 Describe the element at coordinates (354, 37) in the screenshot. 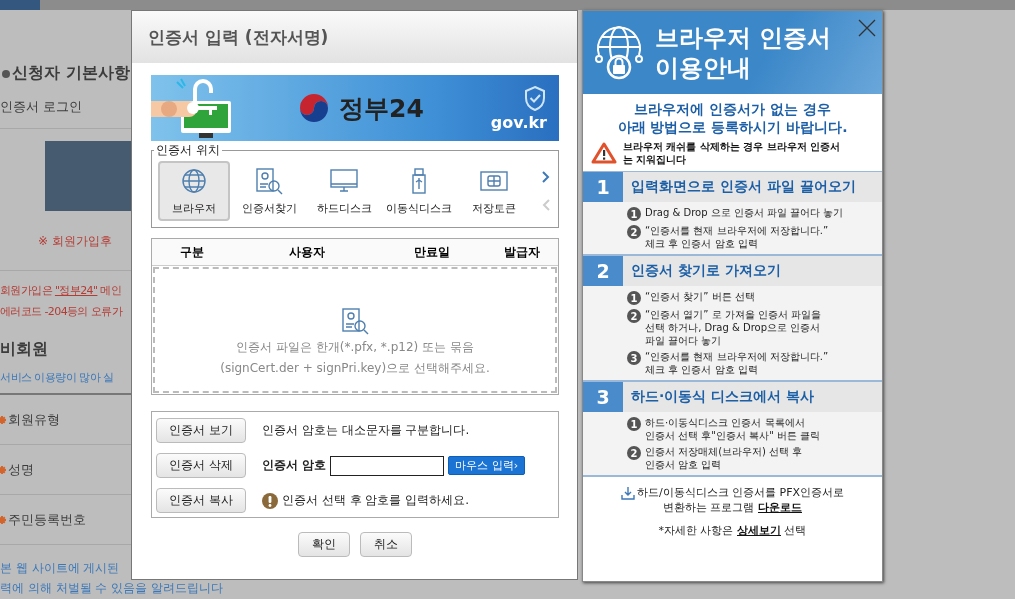

I see `dialog-title: 인증서 입력 (전자서명)` at that location.